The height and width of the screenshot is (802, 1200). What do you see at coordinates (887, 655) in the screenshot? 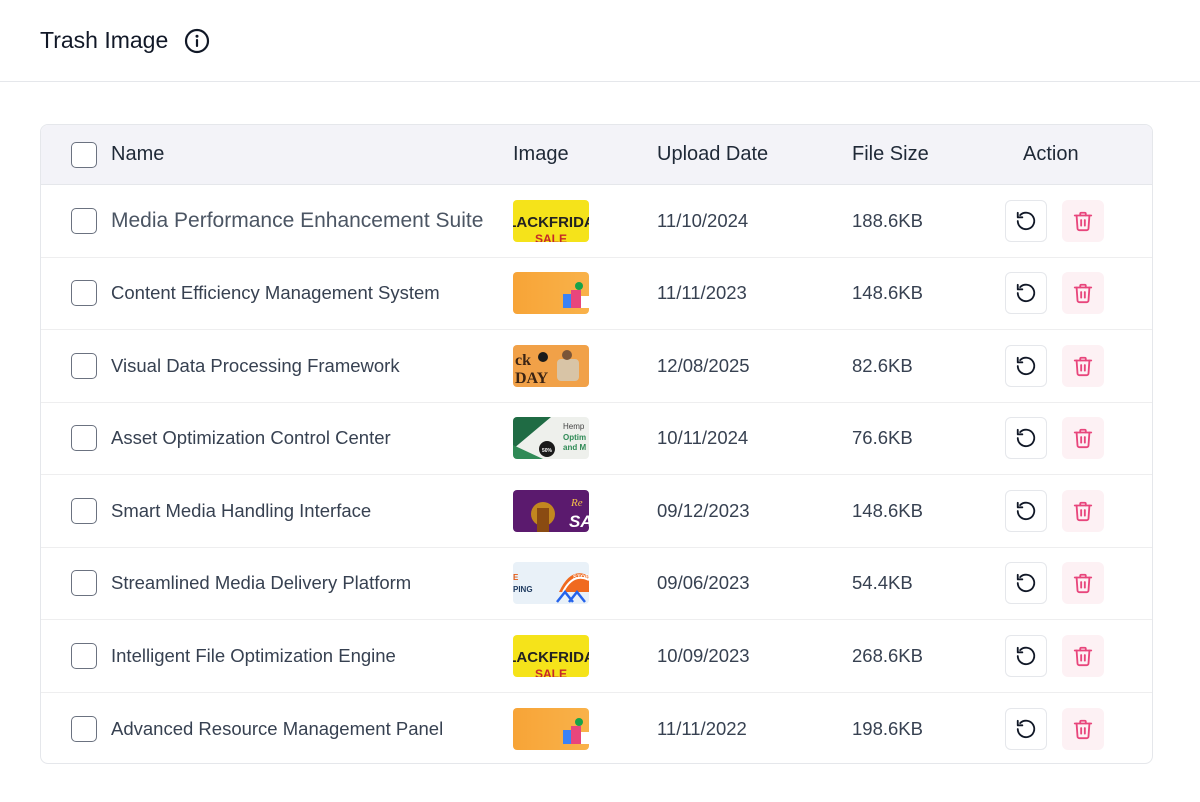
I see `row-file-size: 268.6KB` at bounding box center [887, 655].